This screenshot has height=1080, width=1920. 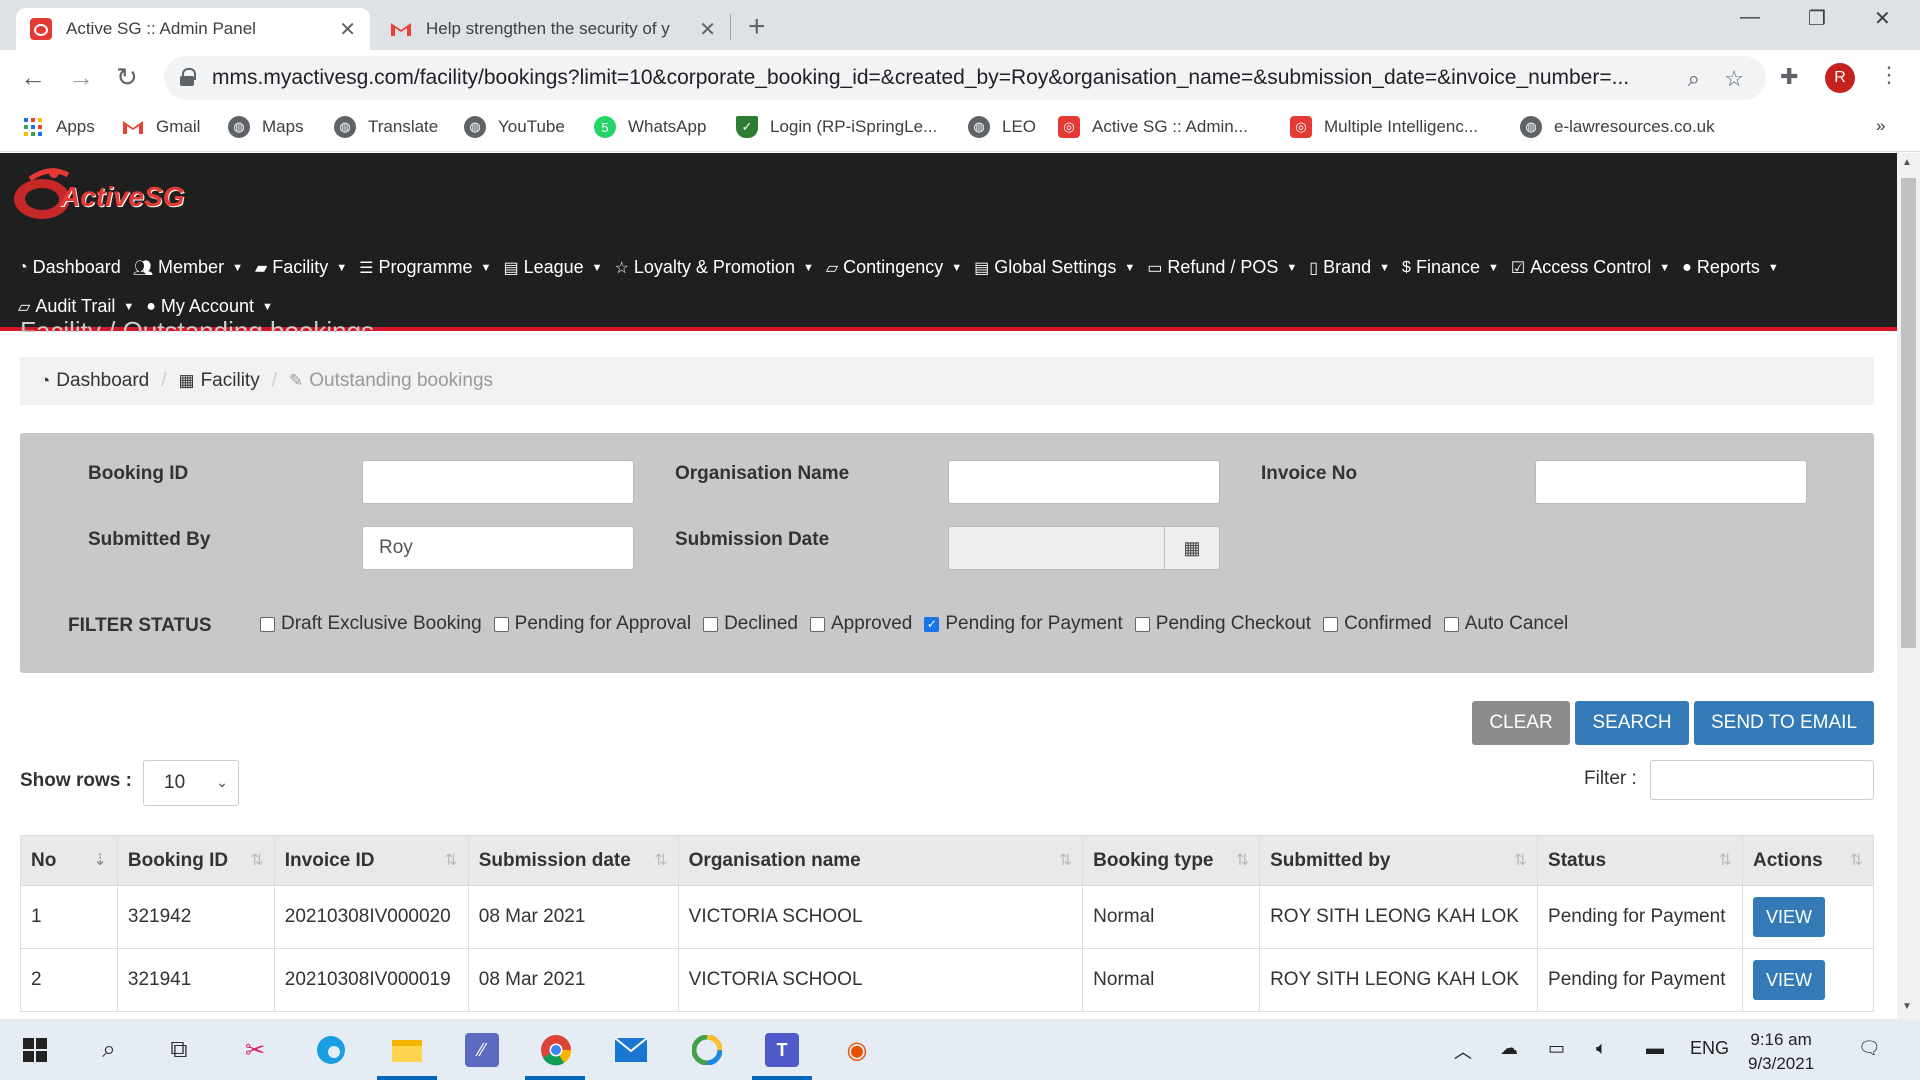 What do you see at coordinates (1399, 860) in the screenshot?
I see `column-header-submitted-by: Submitted by ⇅` at bounding box center [1399, 860].